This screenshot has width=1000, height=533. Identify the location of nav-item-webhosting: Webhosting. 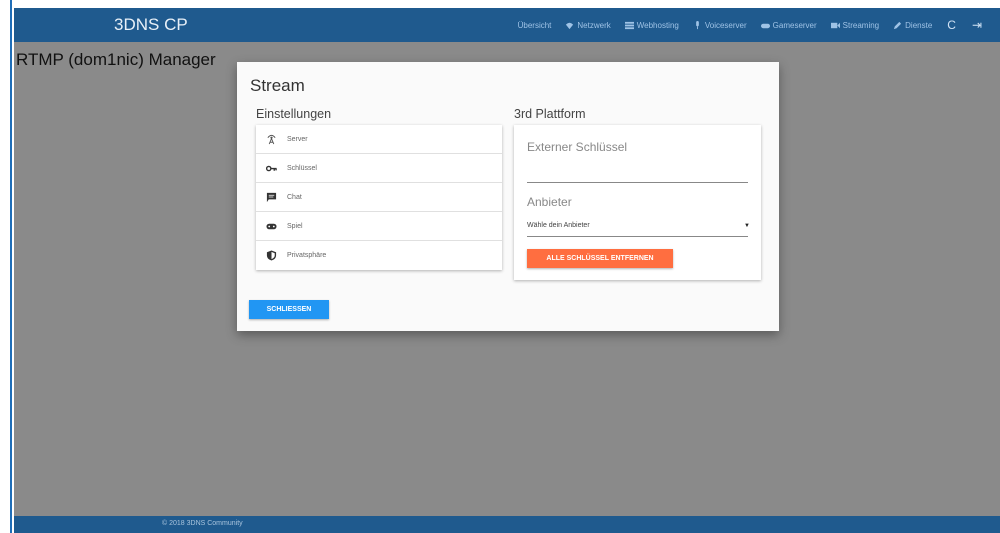
(652, 25).